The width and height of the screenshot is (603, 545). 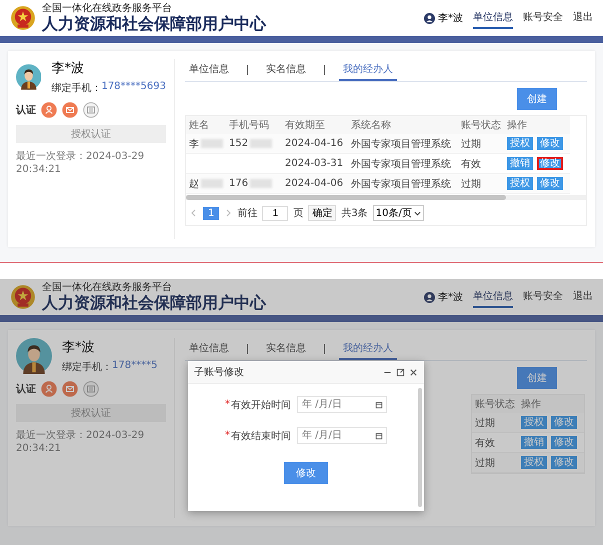 I want to click on field-label: 有效开始时间, so click(x=261, y=405).